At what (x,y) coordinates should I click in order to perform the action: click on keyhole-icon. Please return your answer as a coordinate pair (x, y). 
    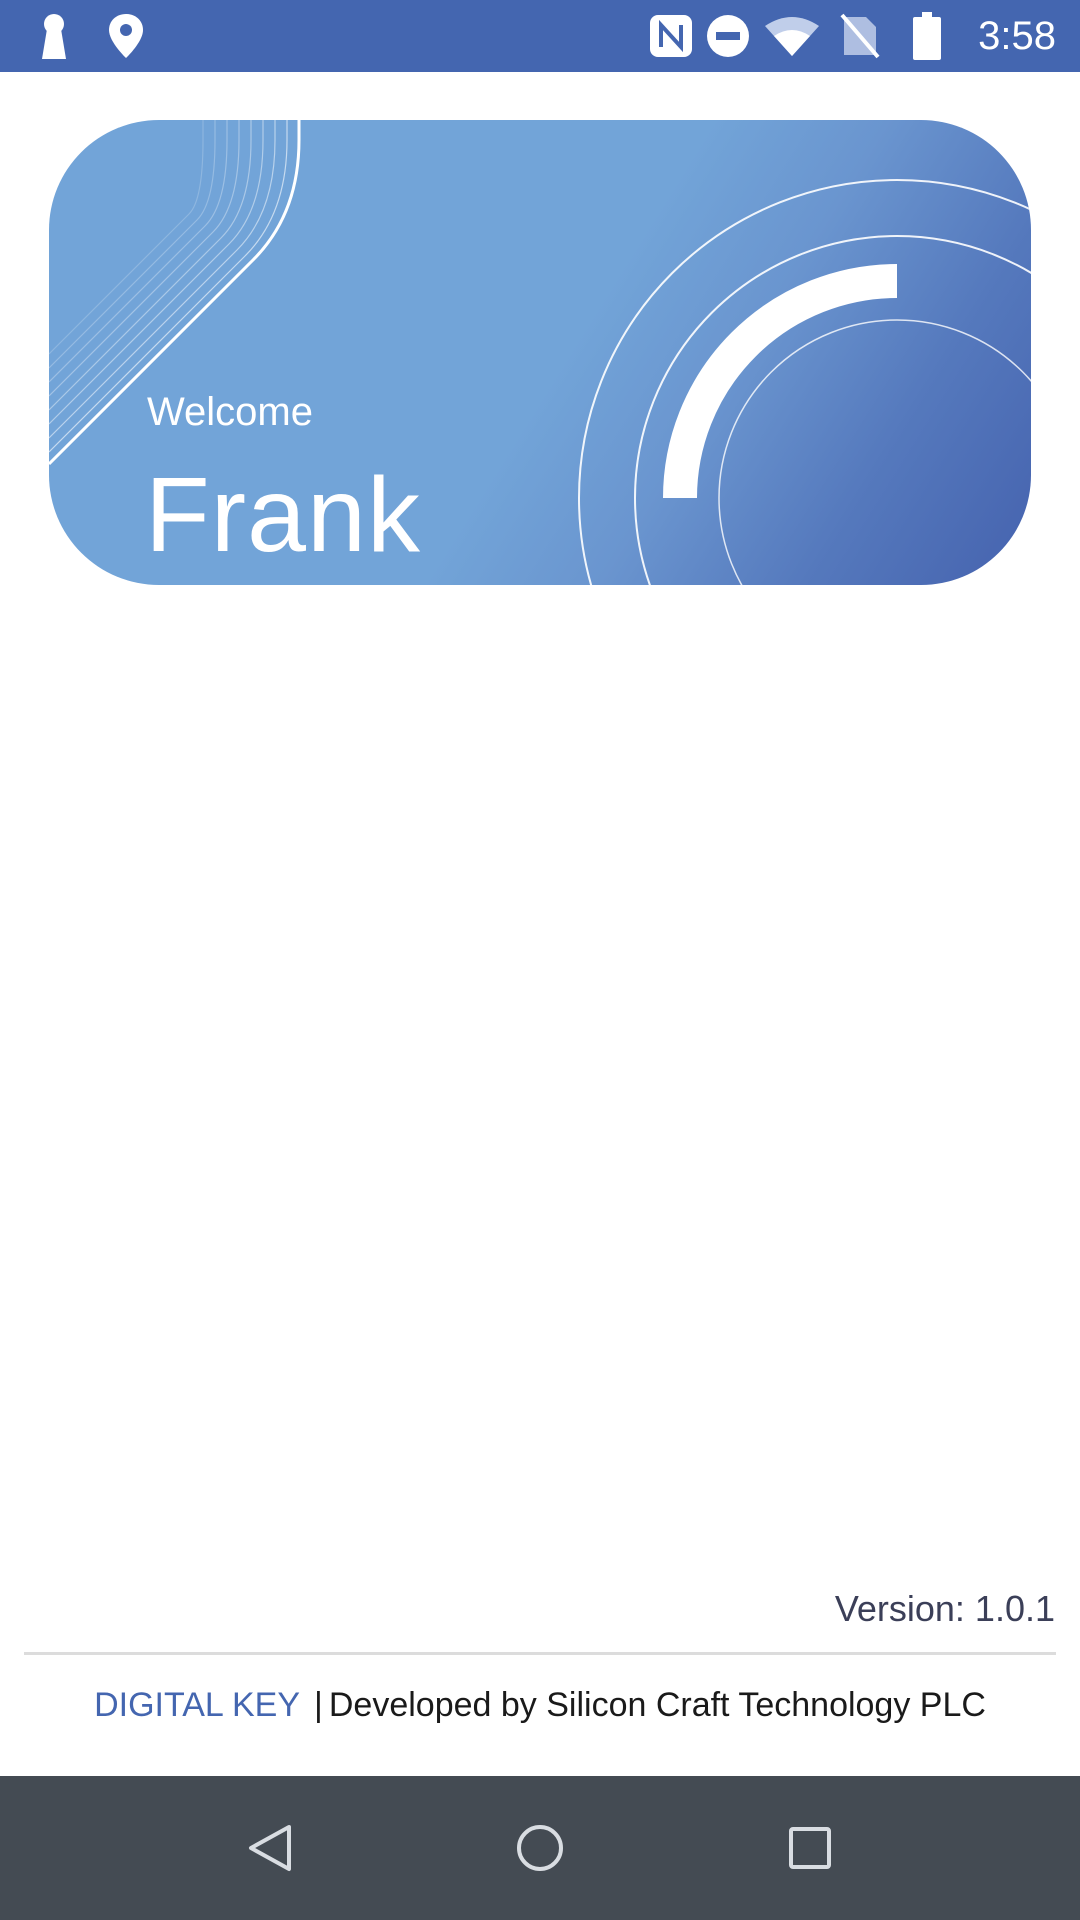
    Looking at the image, I should click on (54, 36).